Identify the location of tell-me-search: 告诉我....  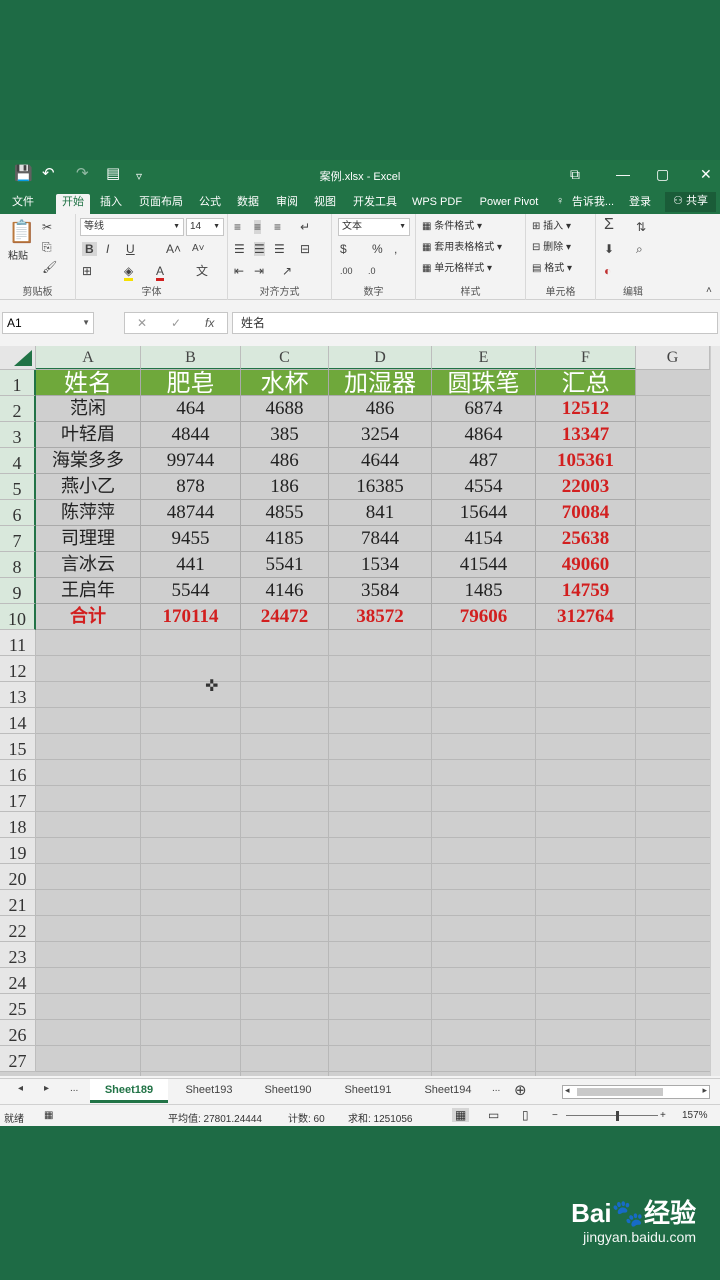
(593, 204).